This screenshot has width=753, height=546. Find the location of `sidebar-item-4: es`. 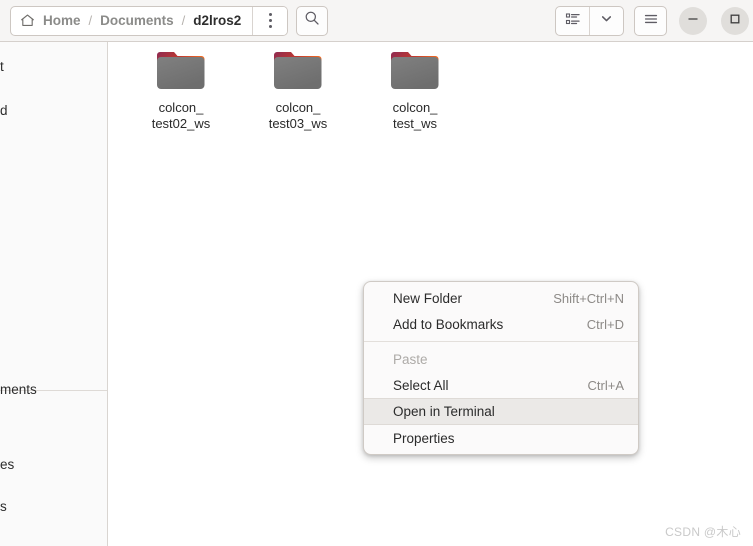

sidebar-item-4: es is located at coordinates (53, 464).